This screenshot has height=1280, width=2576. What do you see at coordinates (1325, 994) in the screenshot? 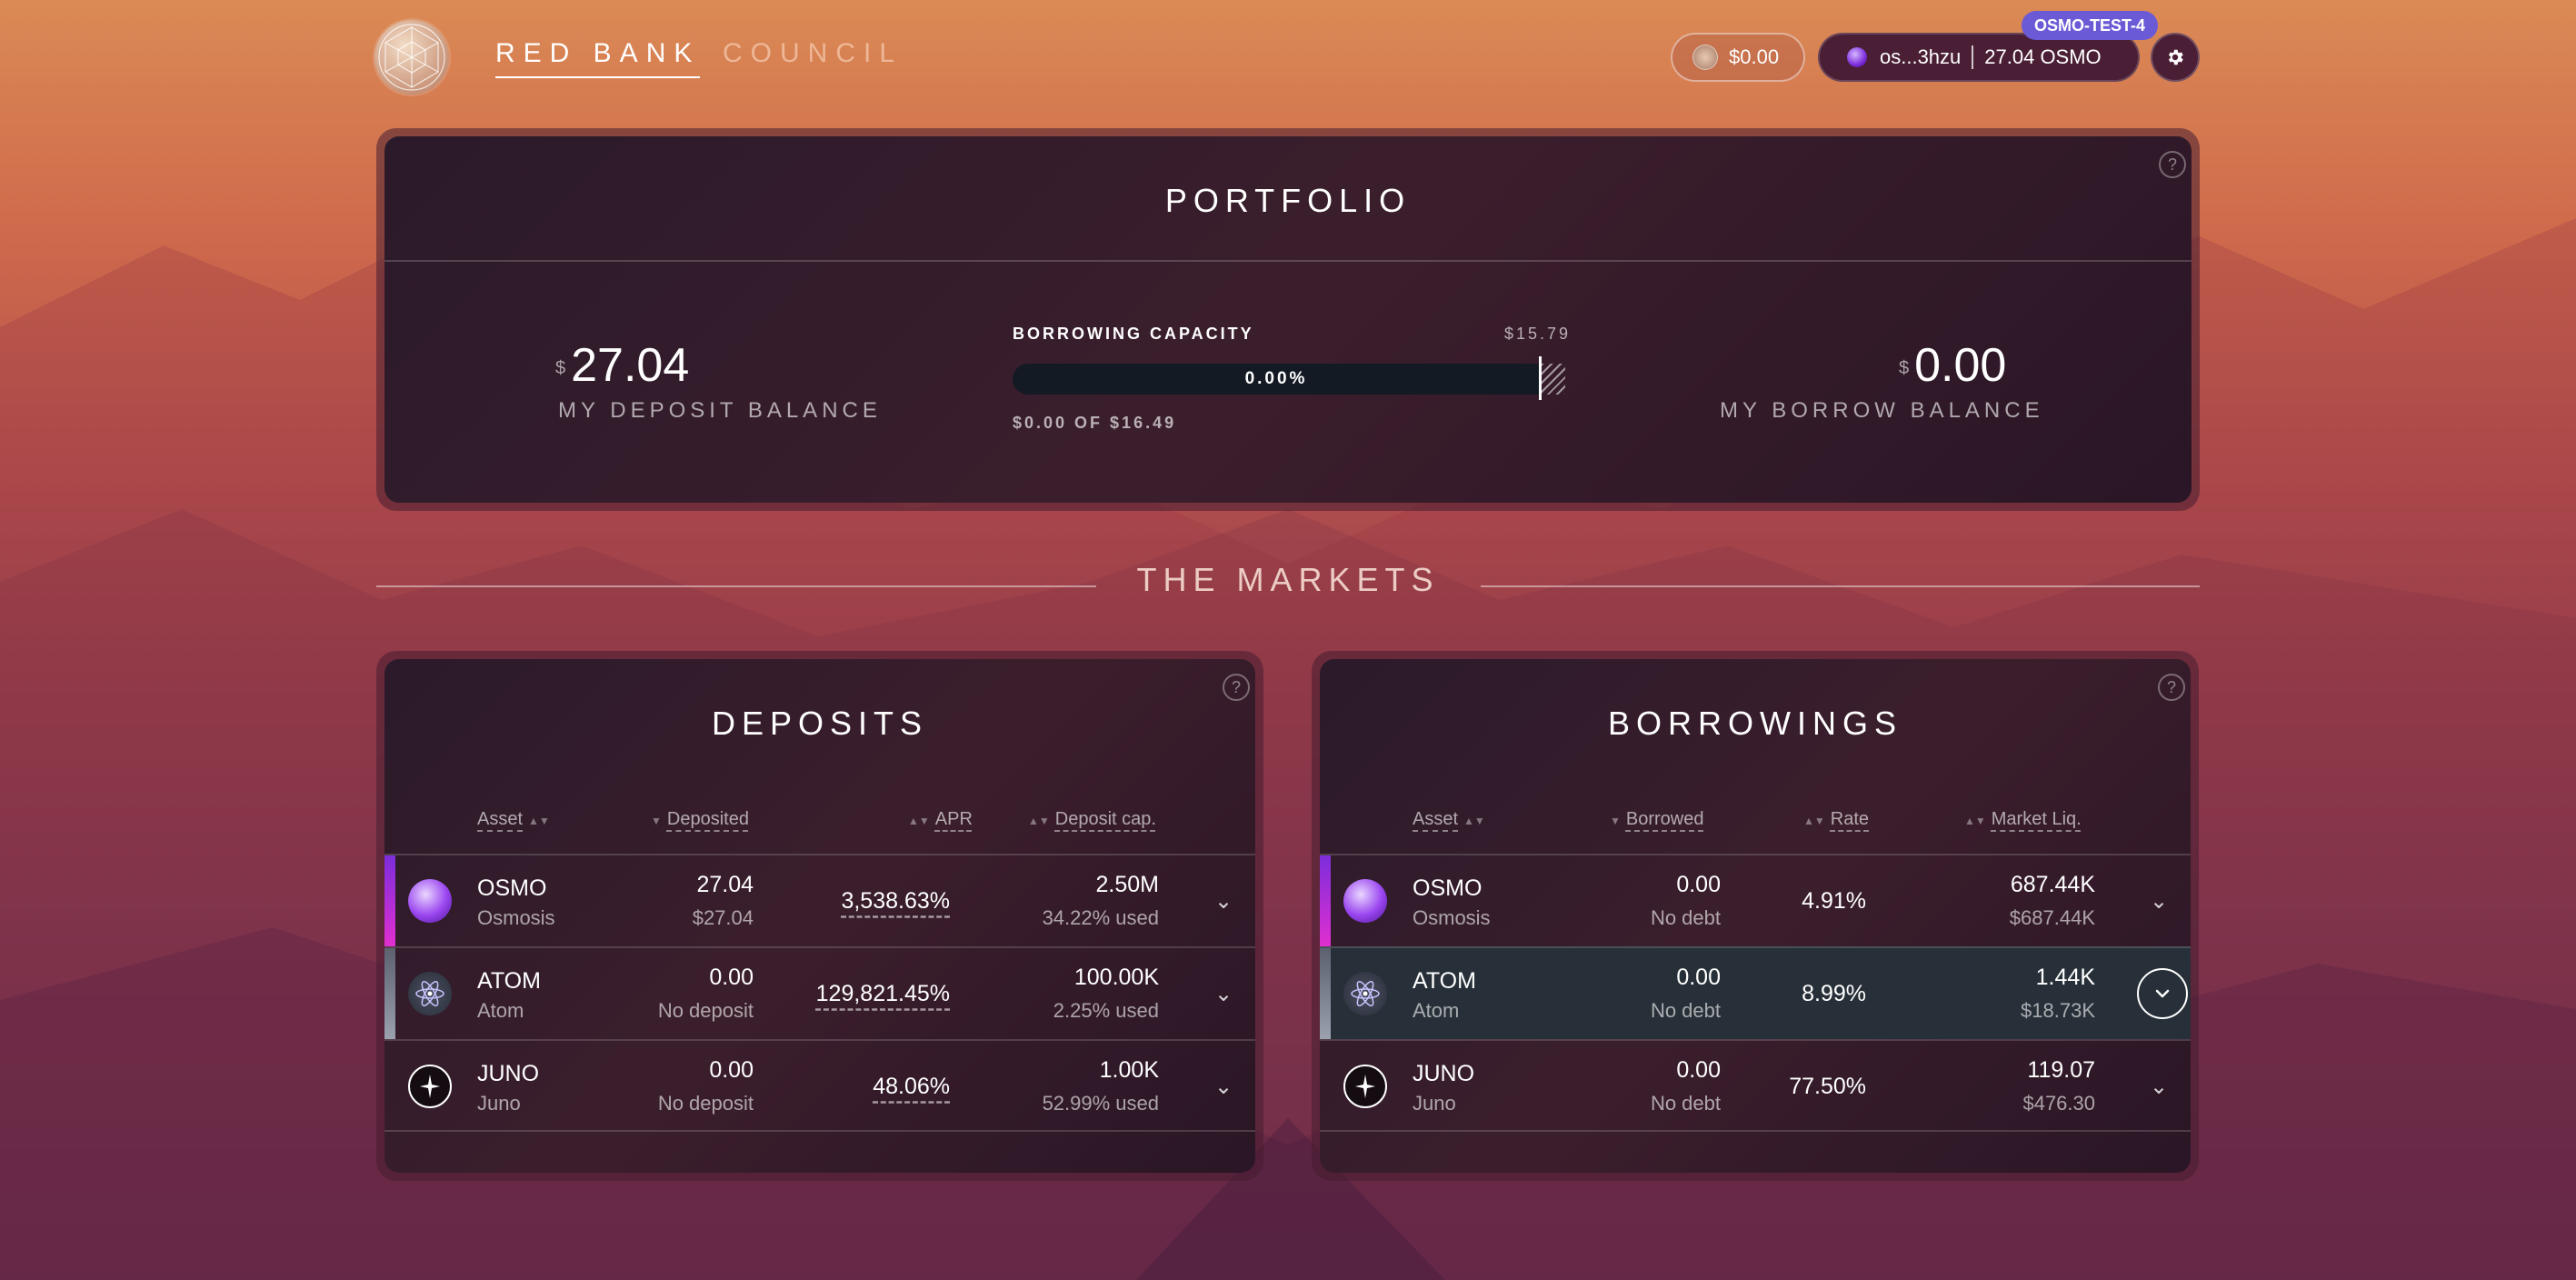
I see `atom-accent` at bounding box center [1325, 994].